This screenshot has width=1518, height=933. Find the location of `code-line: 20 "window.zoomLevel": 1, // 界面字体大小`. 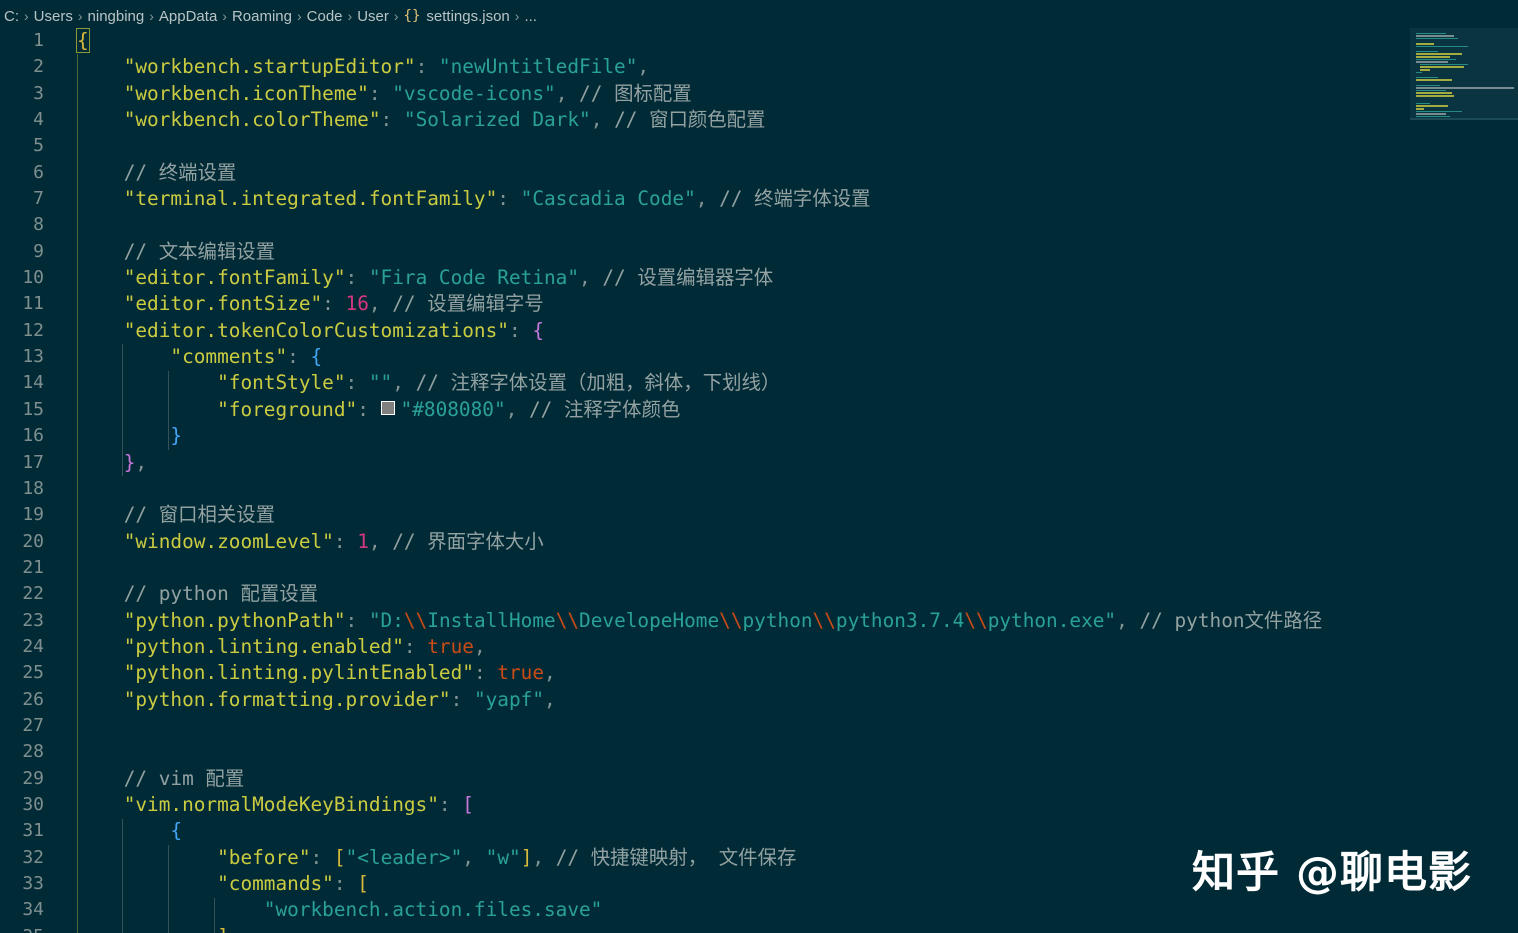

code-line: 20 "window.zoomLevel": 1, // 界面字体大小 is located at coordinates (759, 542).